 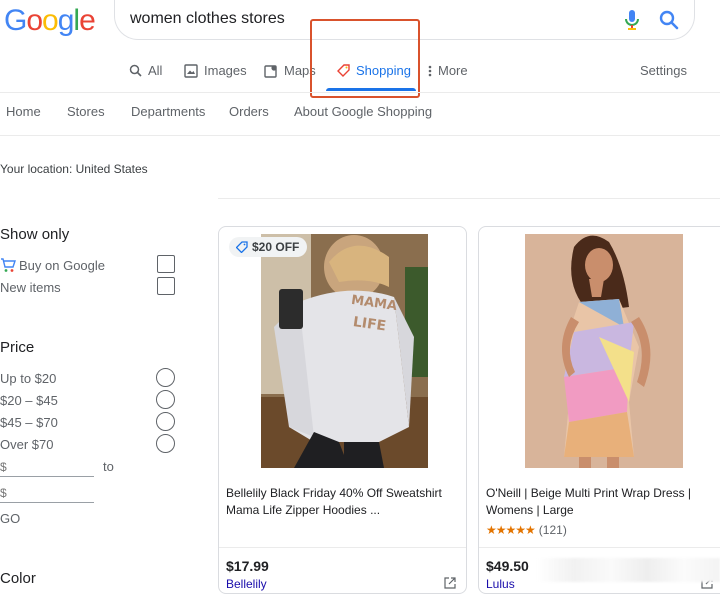 I want to click on shop-nav-home: Home, so click(x=23, y=111).